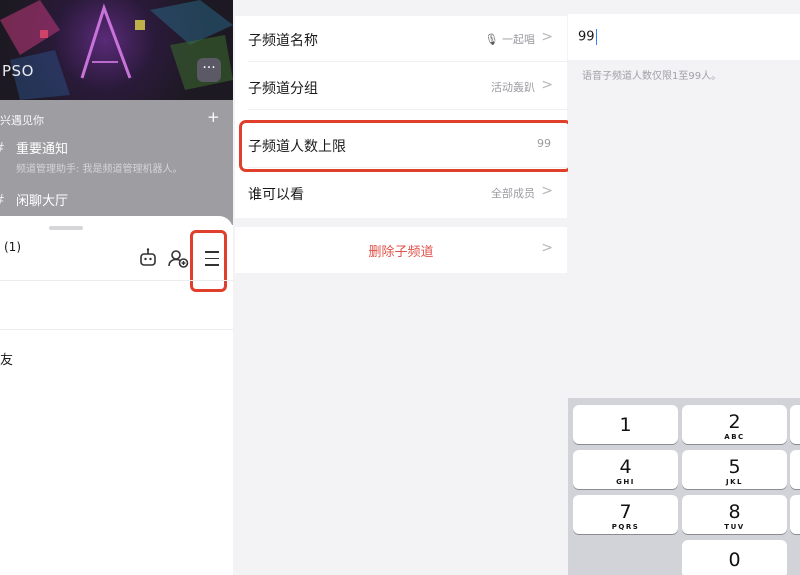 Image resolution: width=800 pixels, height=575 pixels. Describe the element at coordinates (42, 149) in the screenshot. I see `channel-name: 重要通知` at that location.